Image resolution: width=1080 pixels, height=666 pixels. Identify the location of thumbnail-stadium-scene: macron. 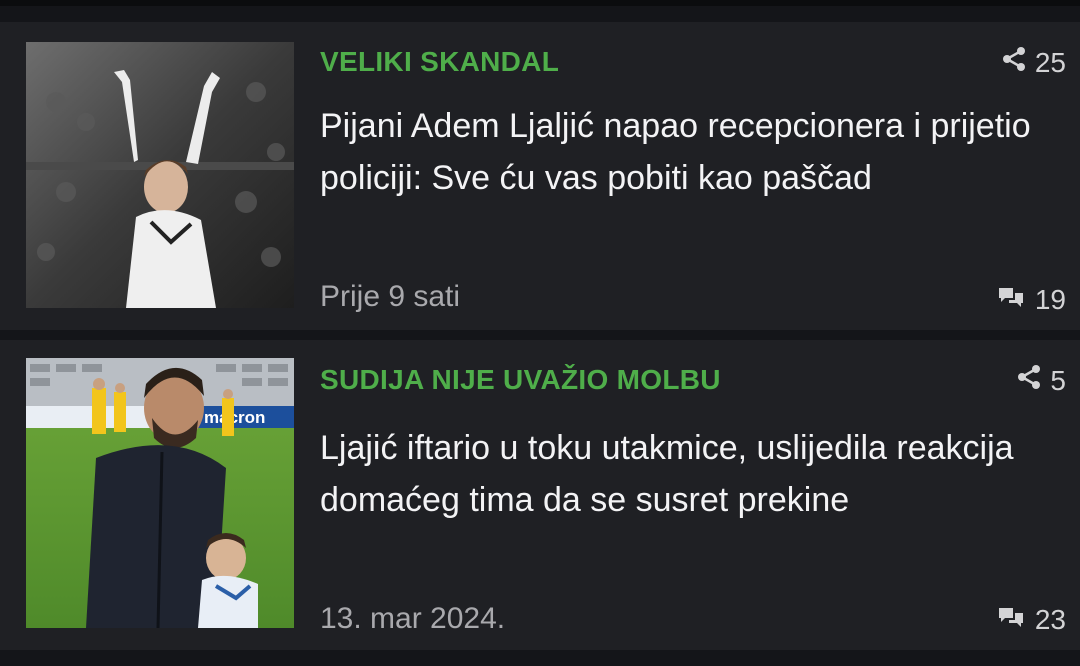
(160, 493).